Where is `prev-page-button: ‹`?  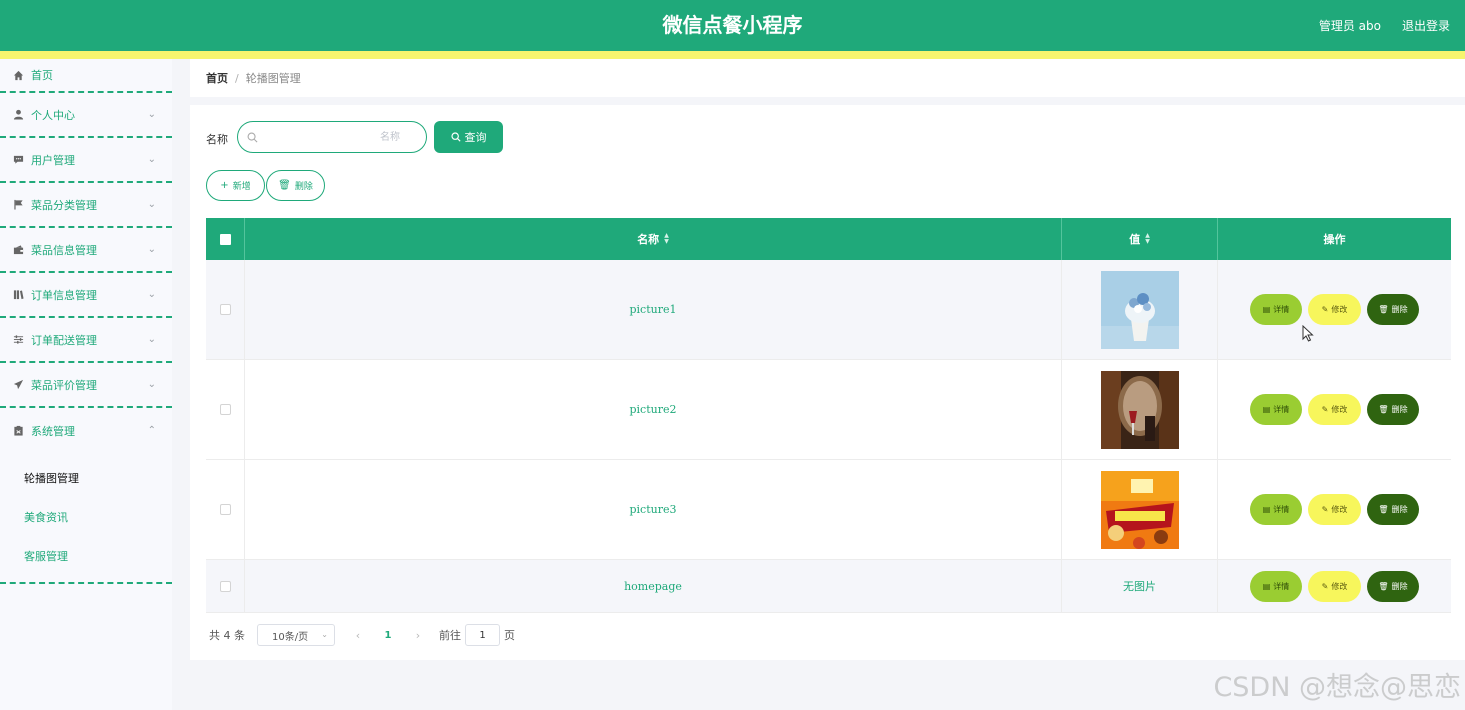
prev-page-button: ‹ is located at coordinates (358, 635).